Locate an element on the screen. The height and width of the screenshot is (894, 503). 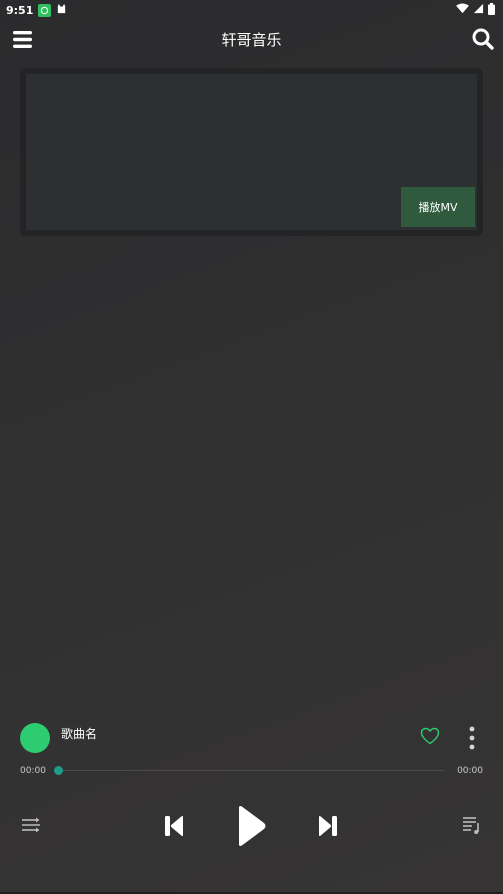
top-app-bar: 轩哥音乐 is located at coordinates (251, 39).